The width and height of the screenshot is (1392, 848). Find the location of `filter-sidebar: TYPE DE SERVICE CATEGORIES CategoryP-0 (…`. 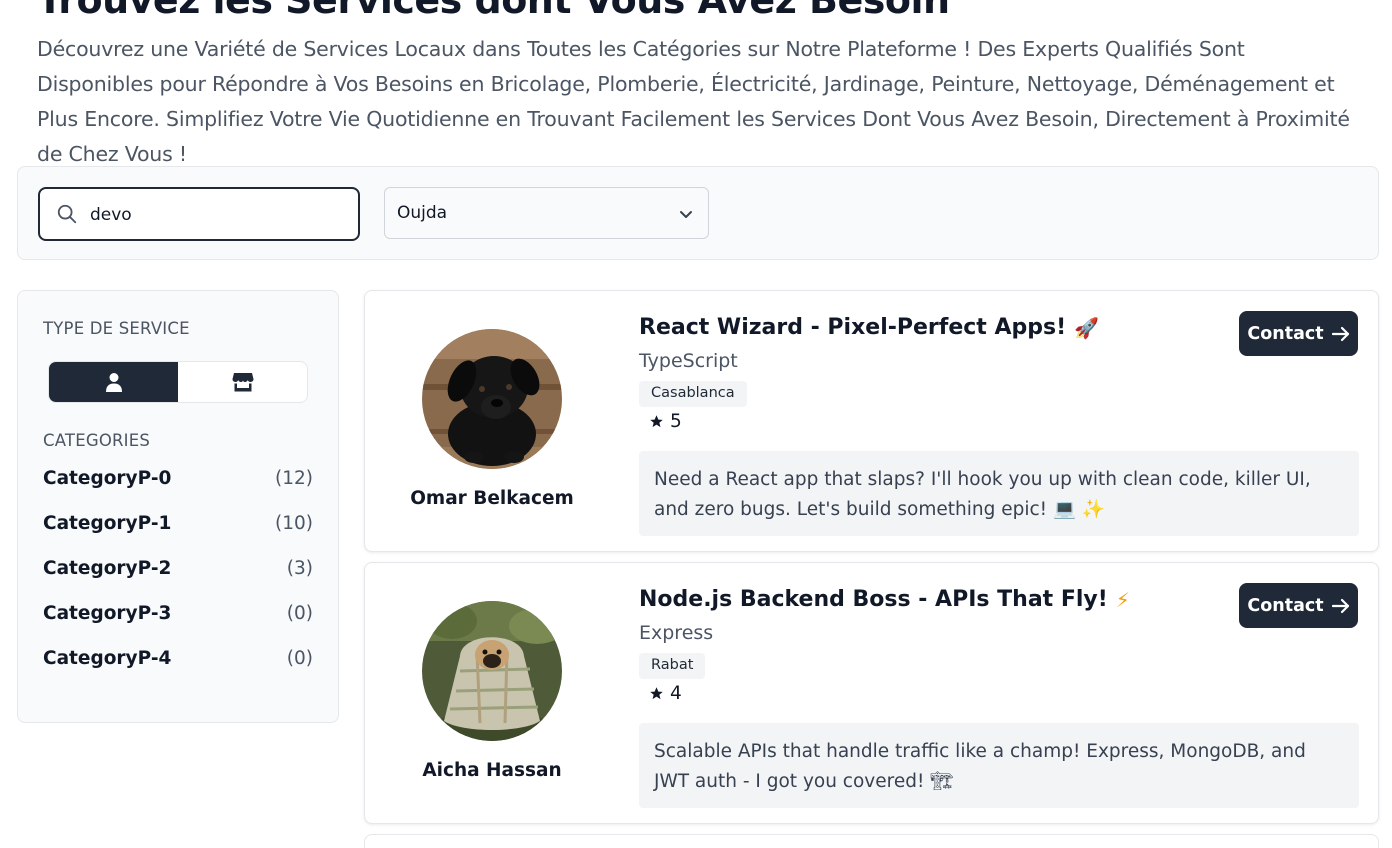

filter-sidebar: TYPE DE SERVICE CATEGORIES CategoryP-0 (… is located at coordinates (178, 506).